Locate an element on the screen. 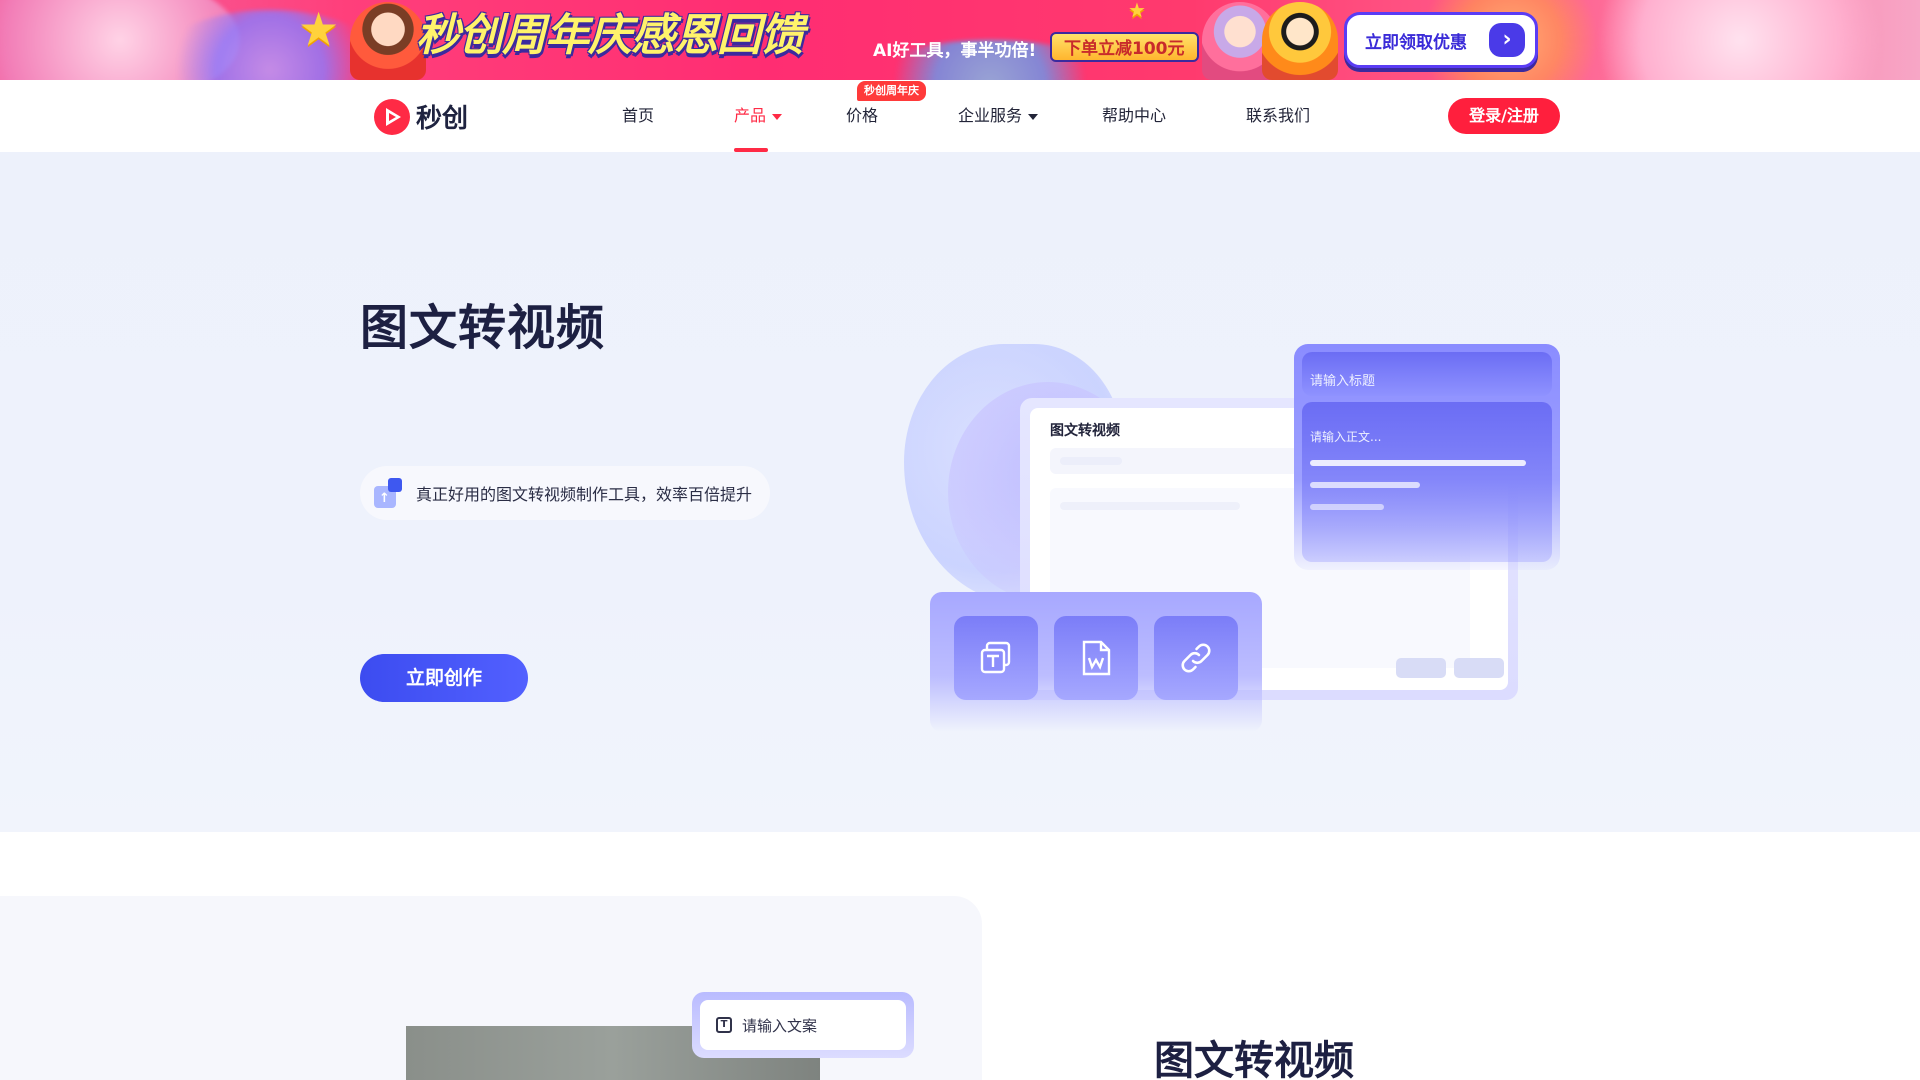  section-title: 图文转视频 is located at coordinates (1254, 1059).